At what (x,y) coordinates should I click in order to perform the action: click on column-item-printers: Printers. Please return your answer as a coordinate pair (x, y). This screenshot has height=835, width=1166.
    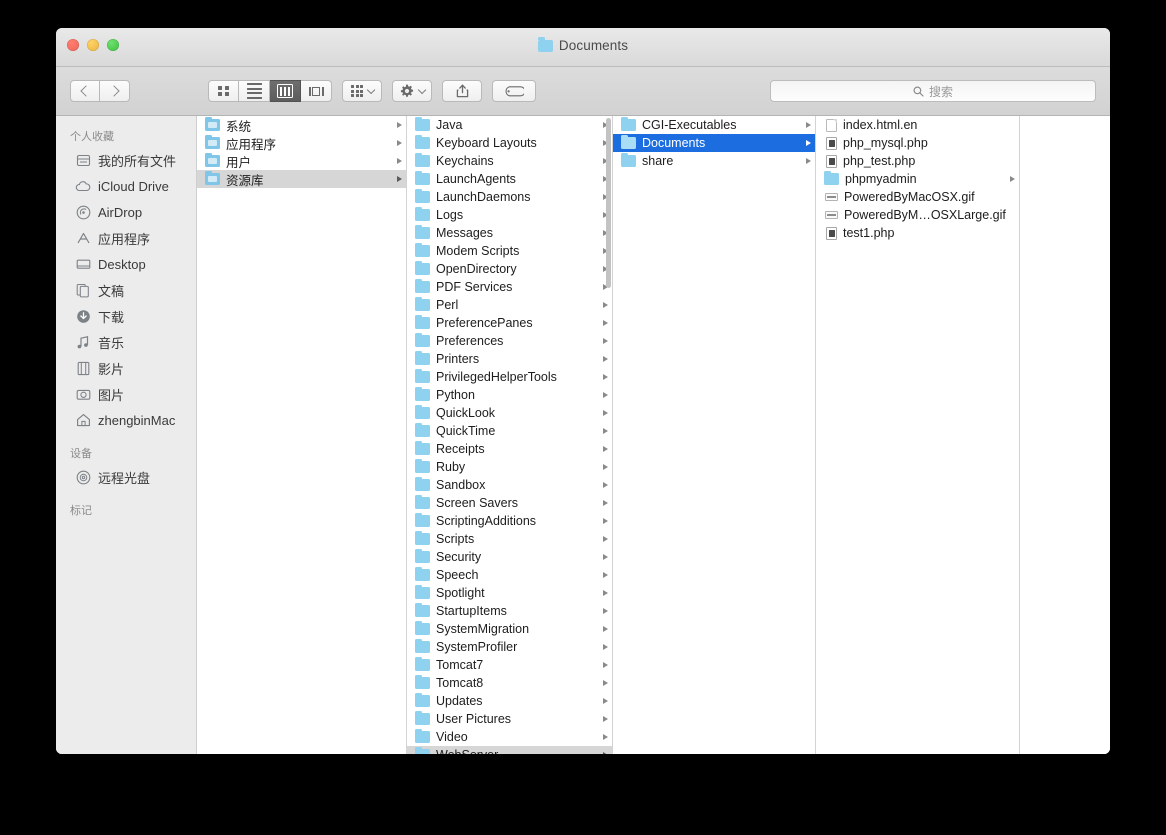
    Looking at the image, I should click on (509, 359).